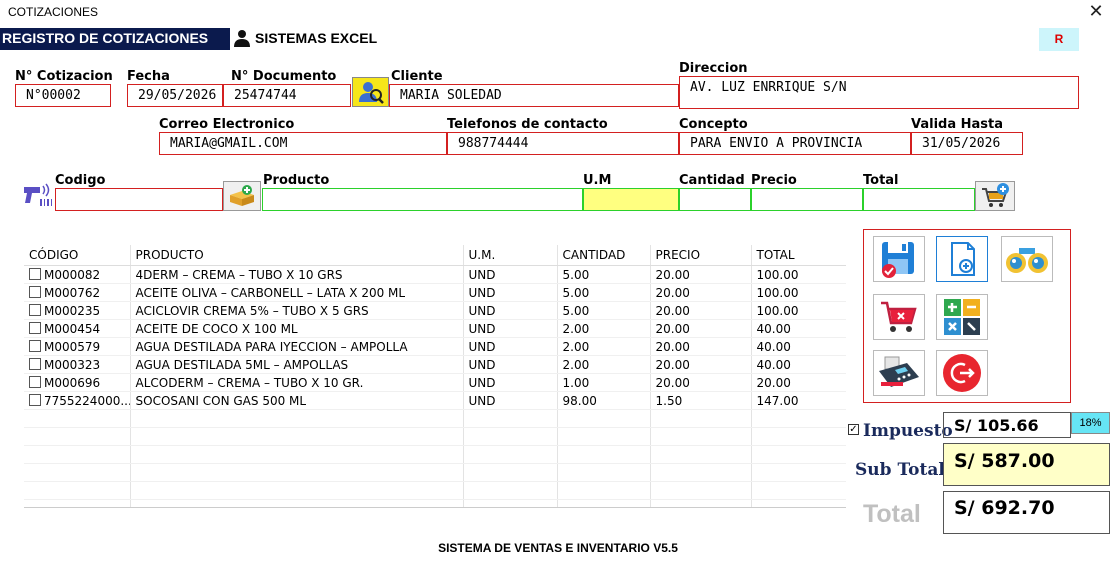  Describe the element at coordinates (534, 95) in the screenshot. I see `cliente-field: MARIA SOLEDAD` at that location.